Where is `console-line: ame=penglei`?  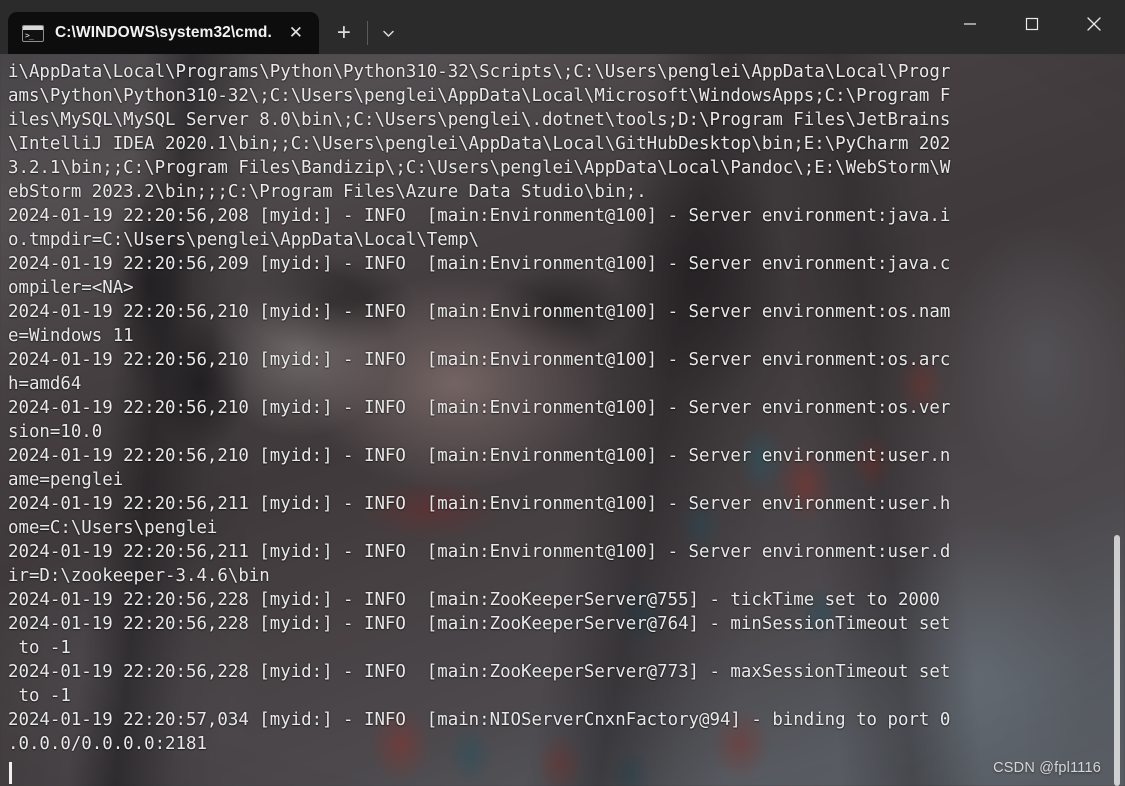 console-line: ame=penglei is located at coordinates (66, 480).